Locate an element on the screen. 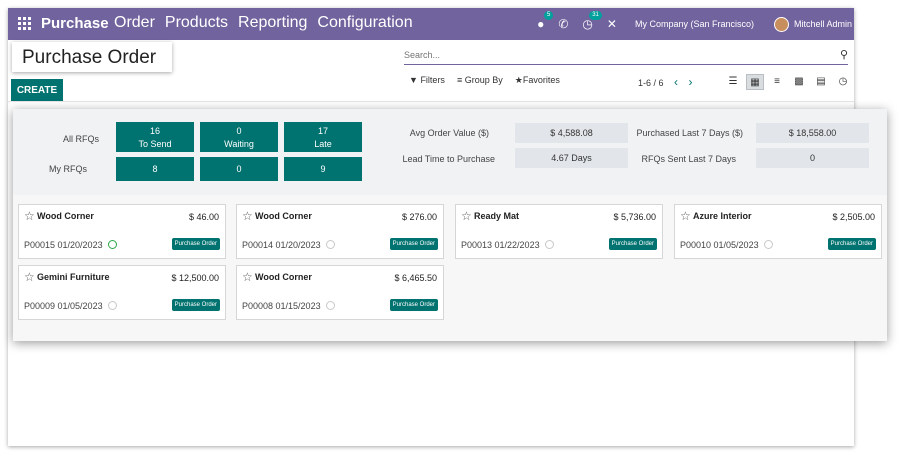 Image resolution: width=900 pixels, height=461 pixels. menu-item-reporting: Reporting is located at coordinates (272, 23).